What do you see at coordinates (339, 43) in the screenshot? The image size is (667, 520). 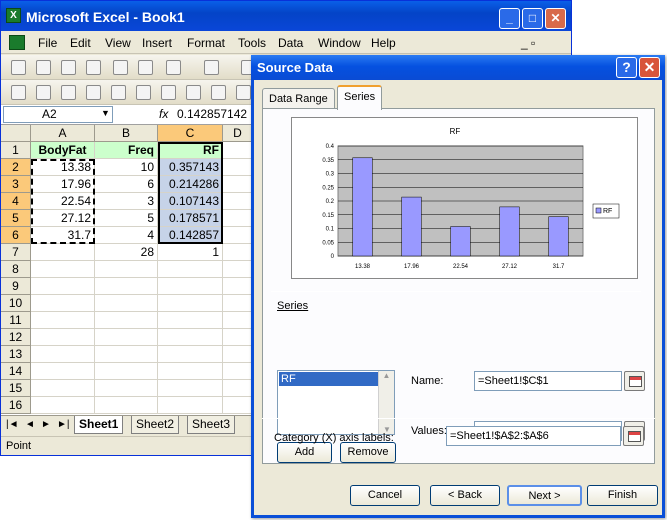 I see `menu-window: Window` at bounding box center [339, 43].